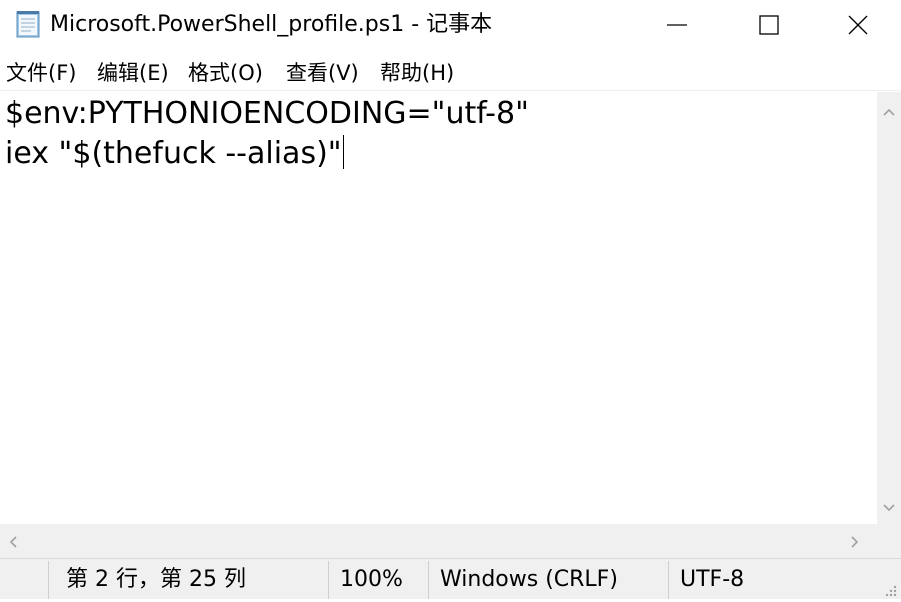  I want to click on maximize-button, so click(769, 25).